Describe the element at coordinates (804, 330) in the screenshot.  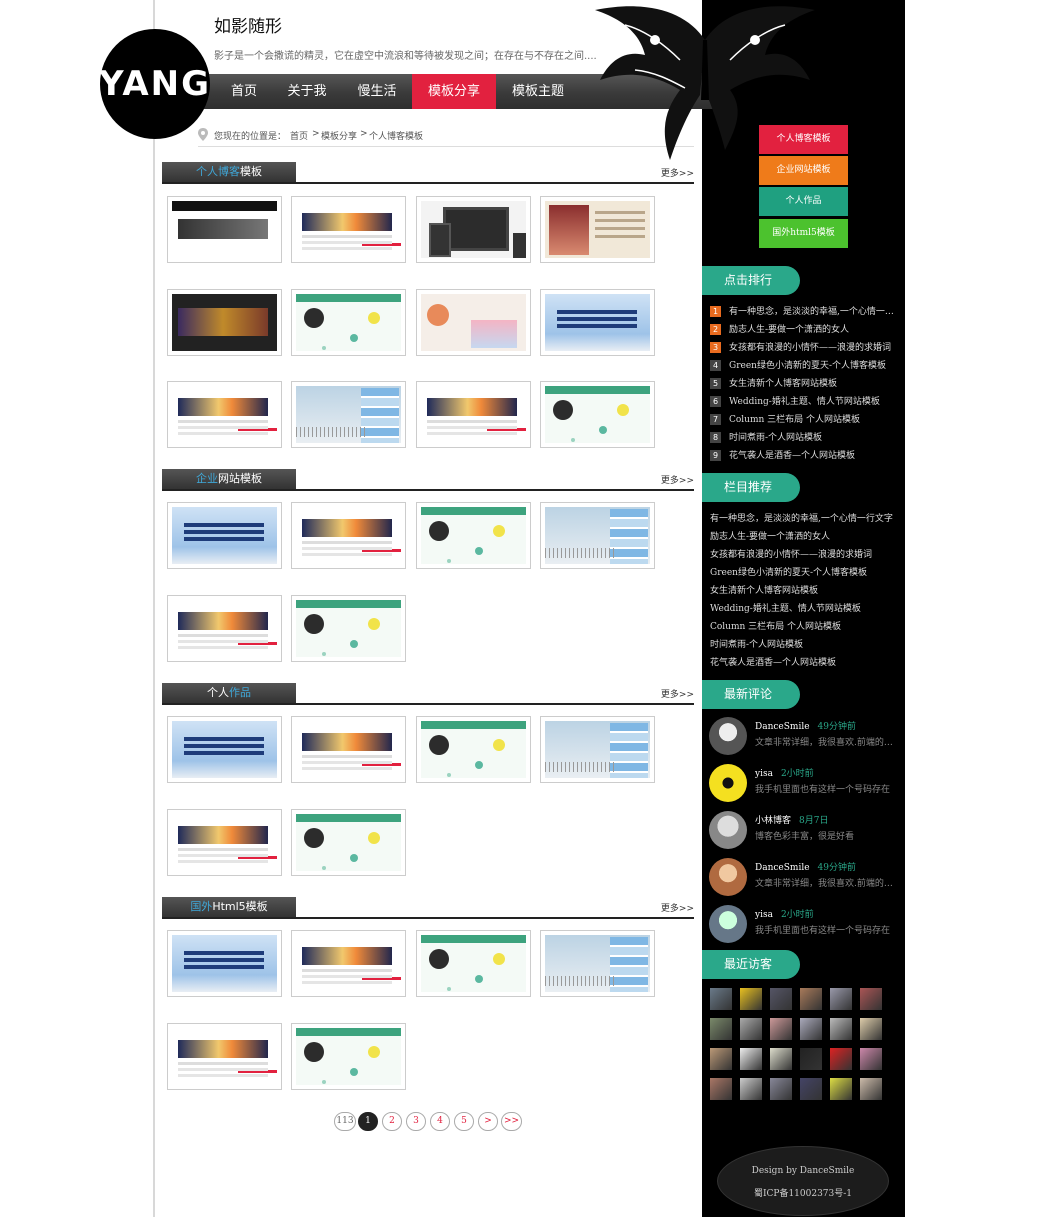
I see `ranking-item: 2 励志人生-要做一个潇洒的女人` at that location.